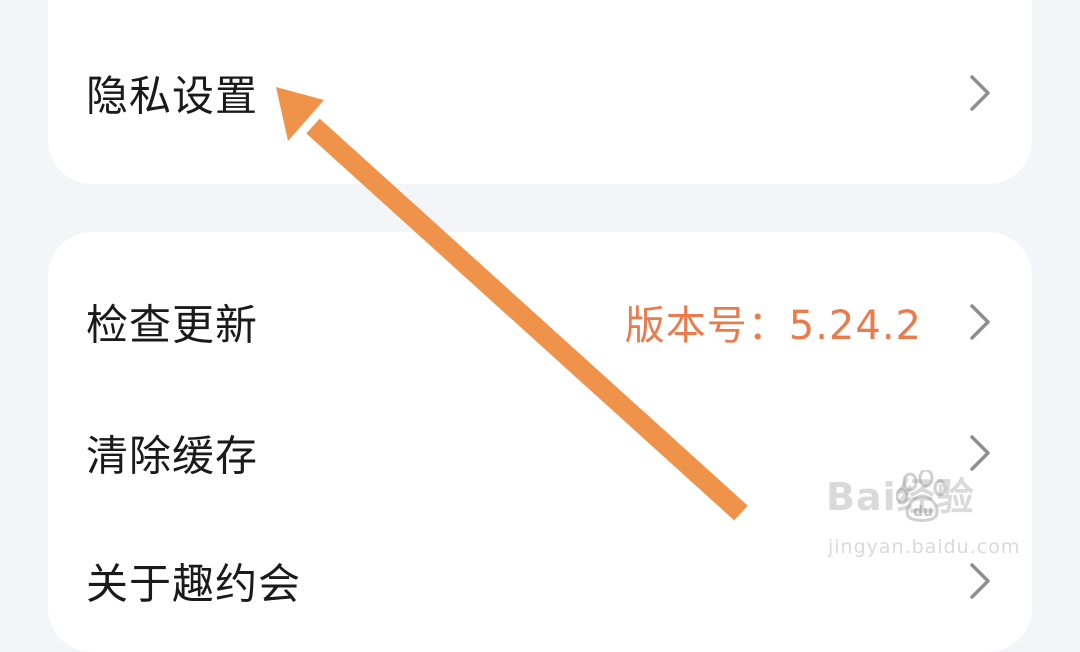 This screenshot has width=1080, height=652. Describe the element at coordinates (540, 322) in the screenshot. I see `settings-item-check-update: 检查更新 版本号：5.24.2` at that location.